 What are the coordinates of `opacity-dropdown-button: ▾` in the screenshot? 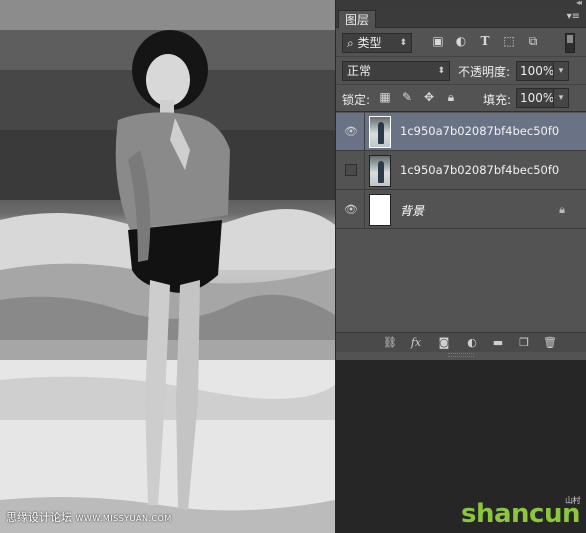 It's located at (561, 71).